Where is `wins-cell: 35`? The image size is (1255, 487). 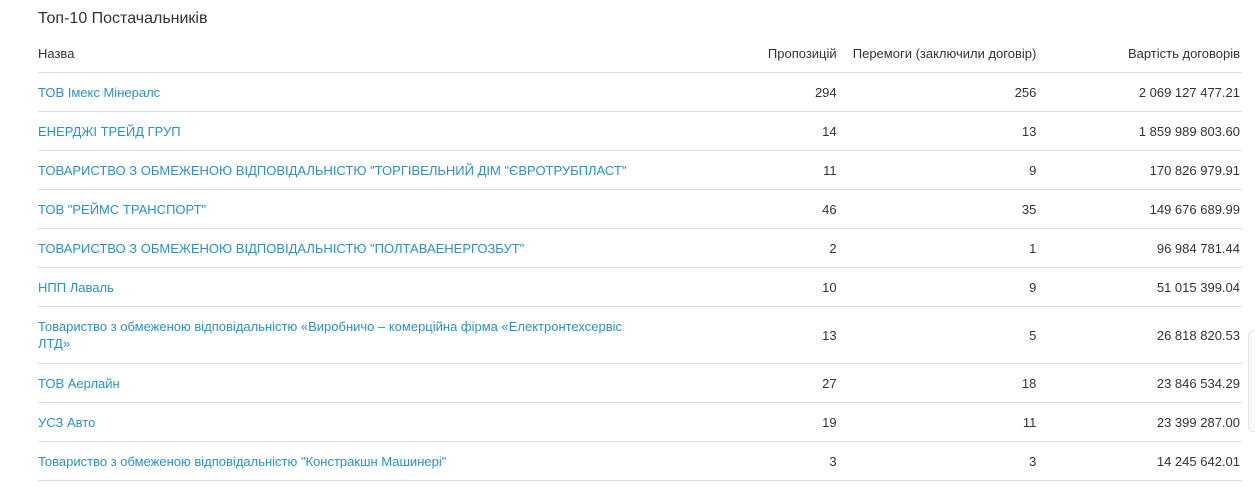 wins-cell: 35 is located at coordinates (936, 209).